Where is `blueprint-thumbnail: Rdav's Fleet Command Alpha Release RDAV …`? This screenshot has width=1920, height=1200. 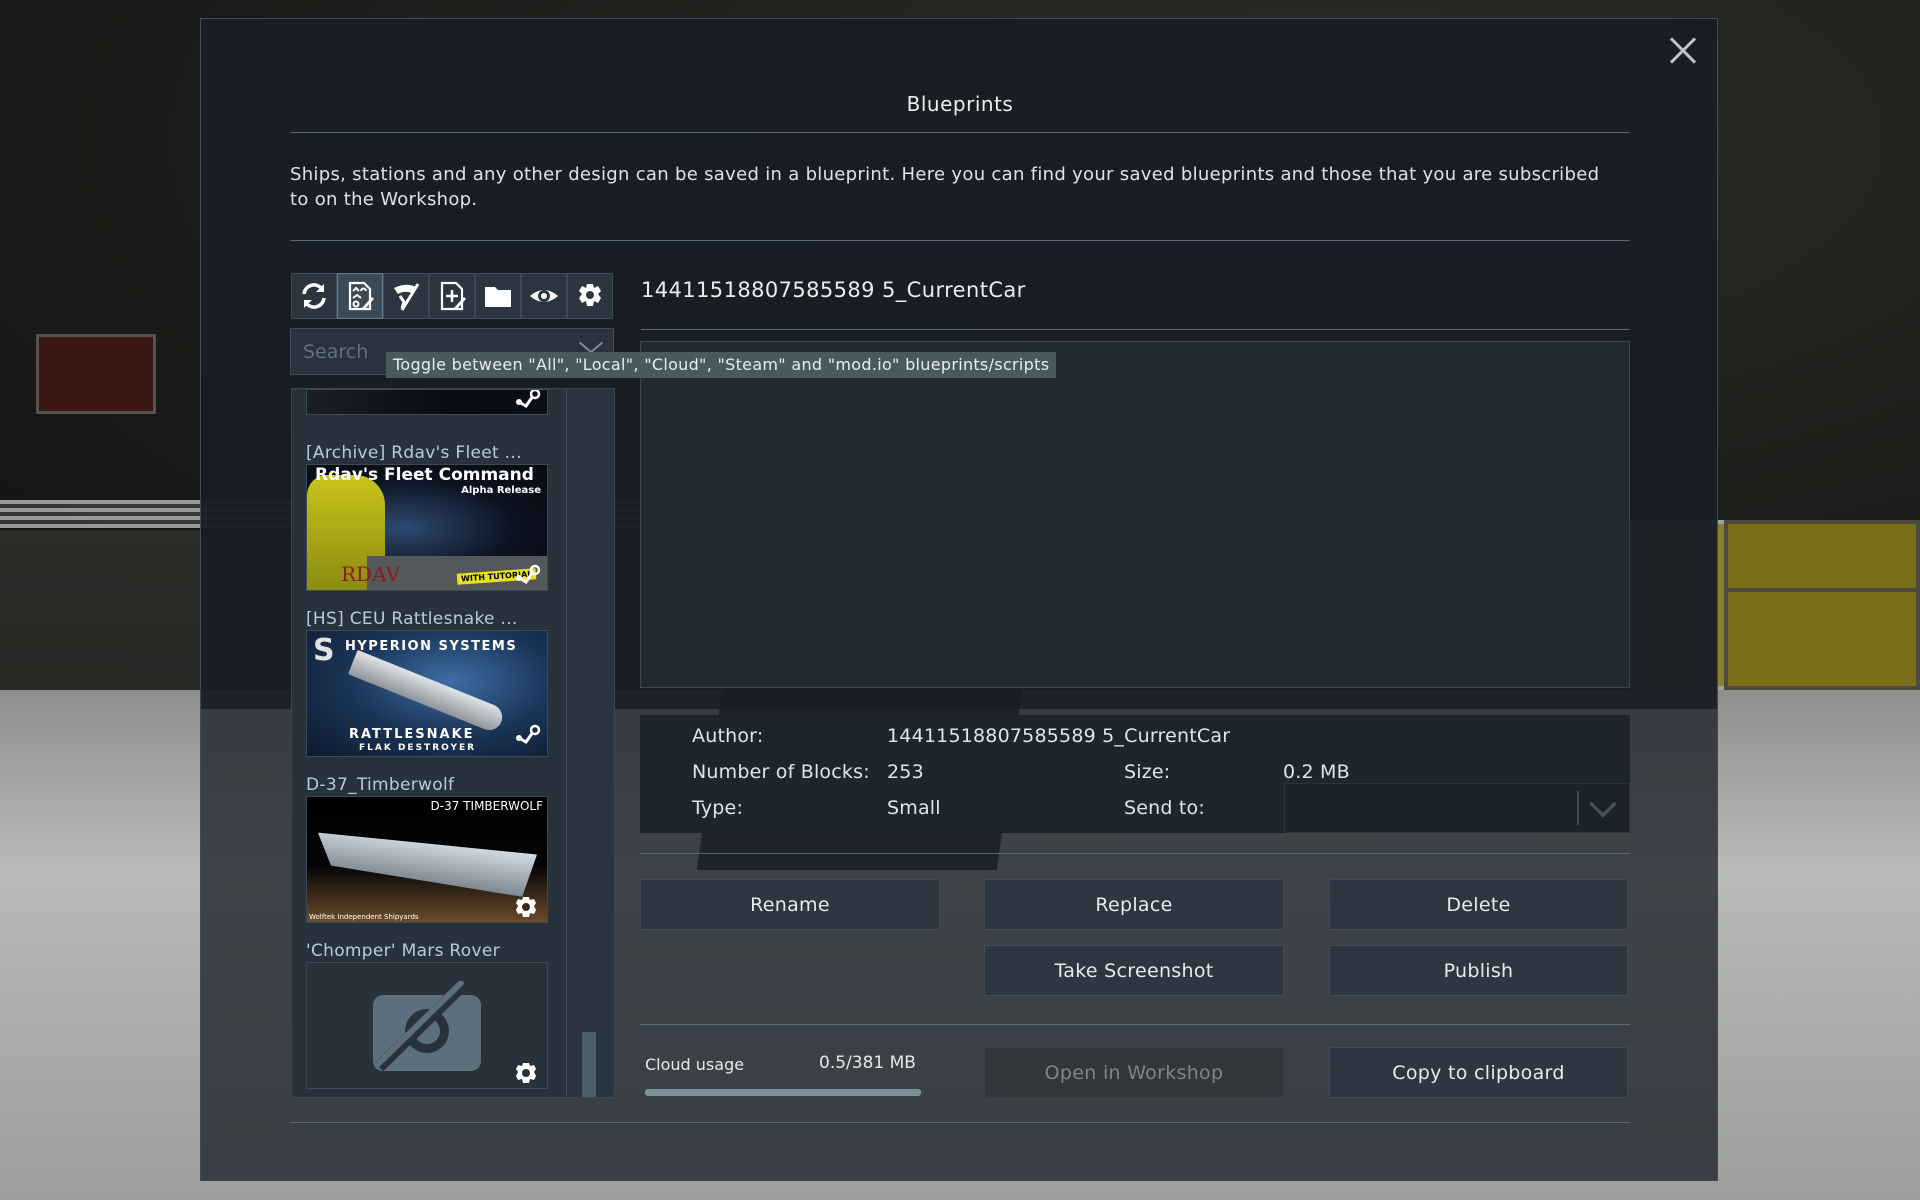
blueprint-thumbnail: Rdav's Fleet Command Alpha Release RDAV … is located at coordinates (427, 527).